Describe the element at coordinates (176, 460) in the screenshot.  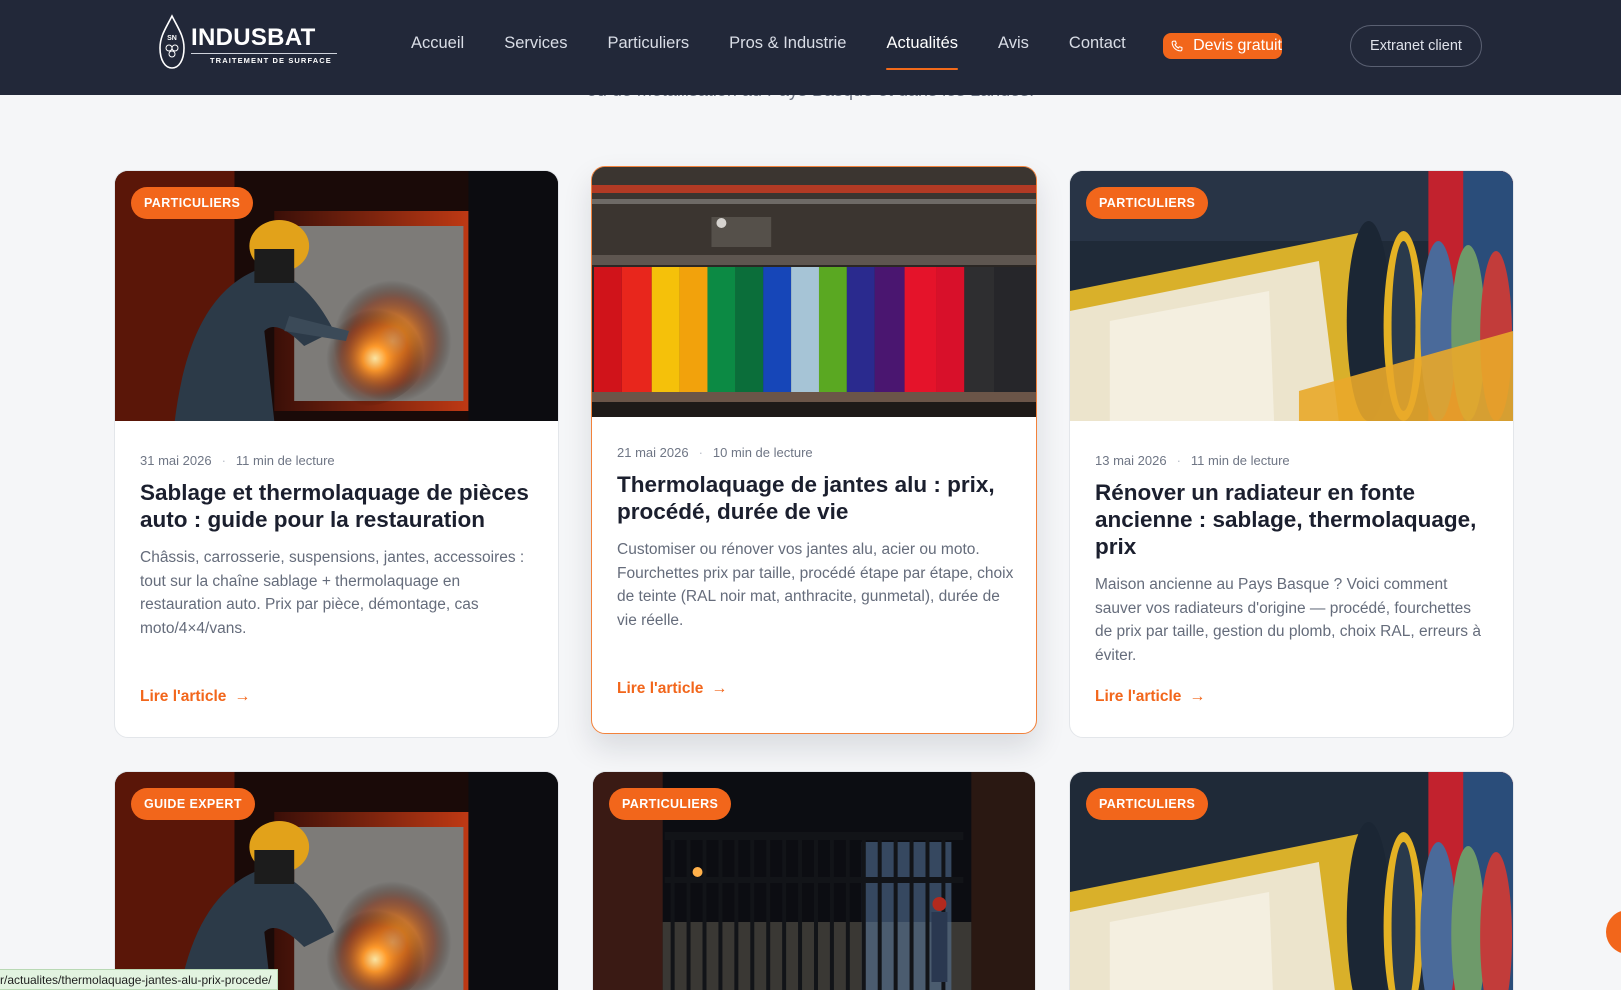
I see `article-date: 31 mai 2026` at that location.